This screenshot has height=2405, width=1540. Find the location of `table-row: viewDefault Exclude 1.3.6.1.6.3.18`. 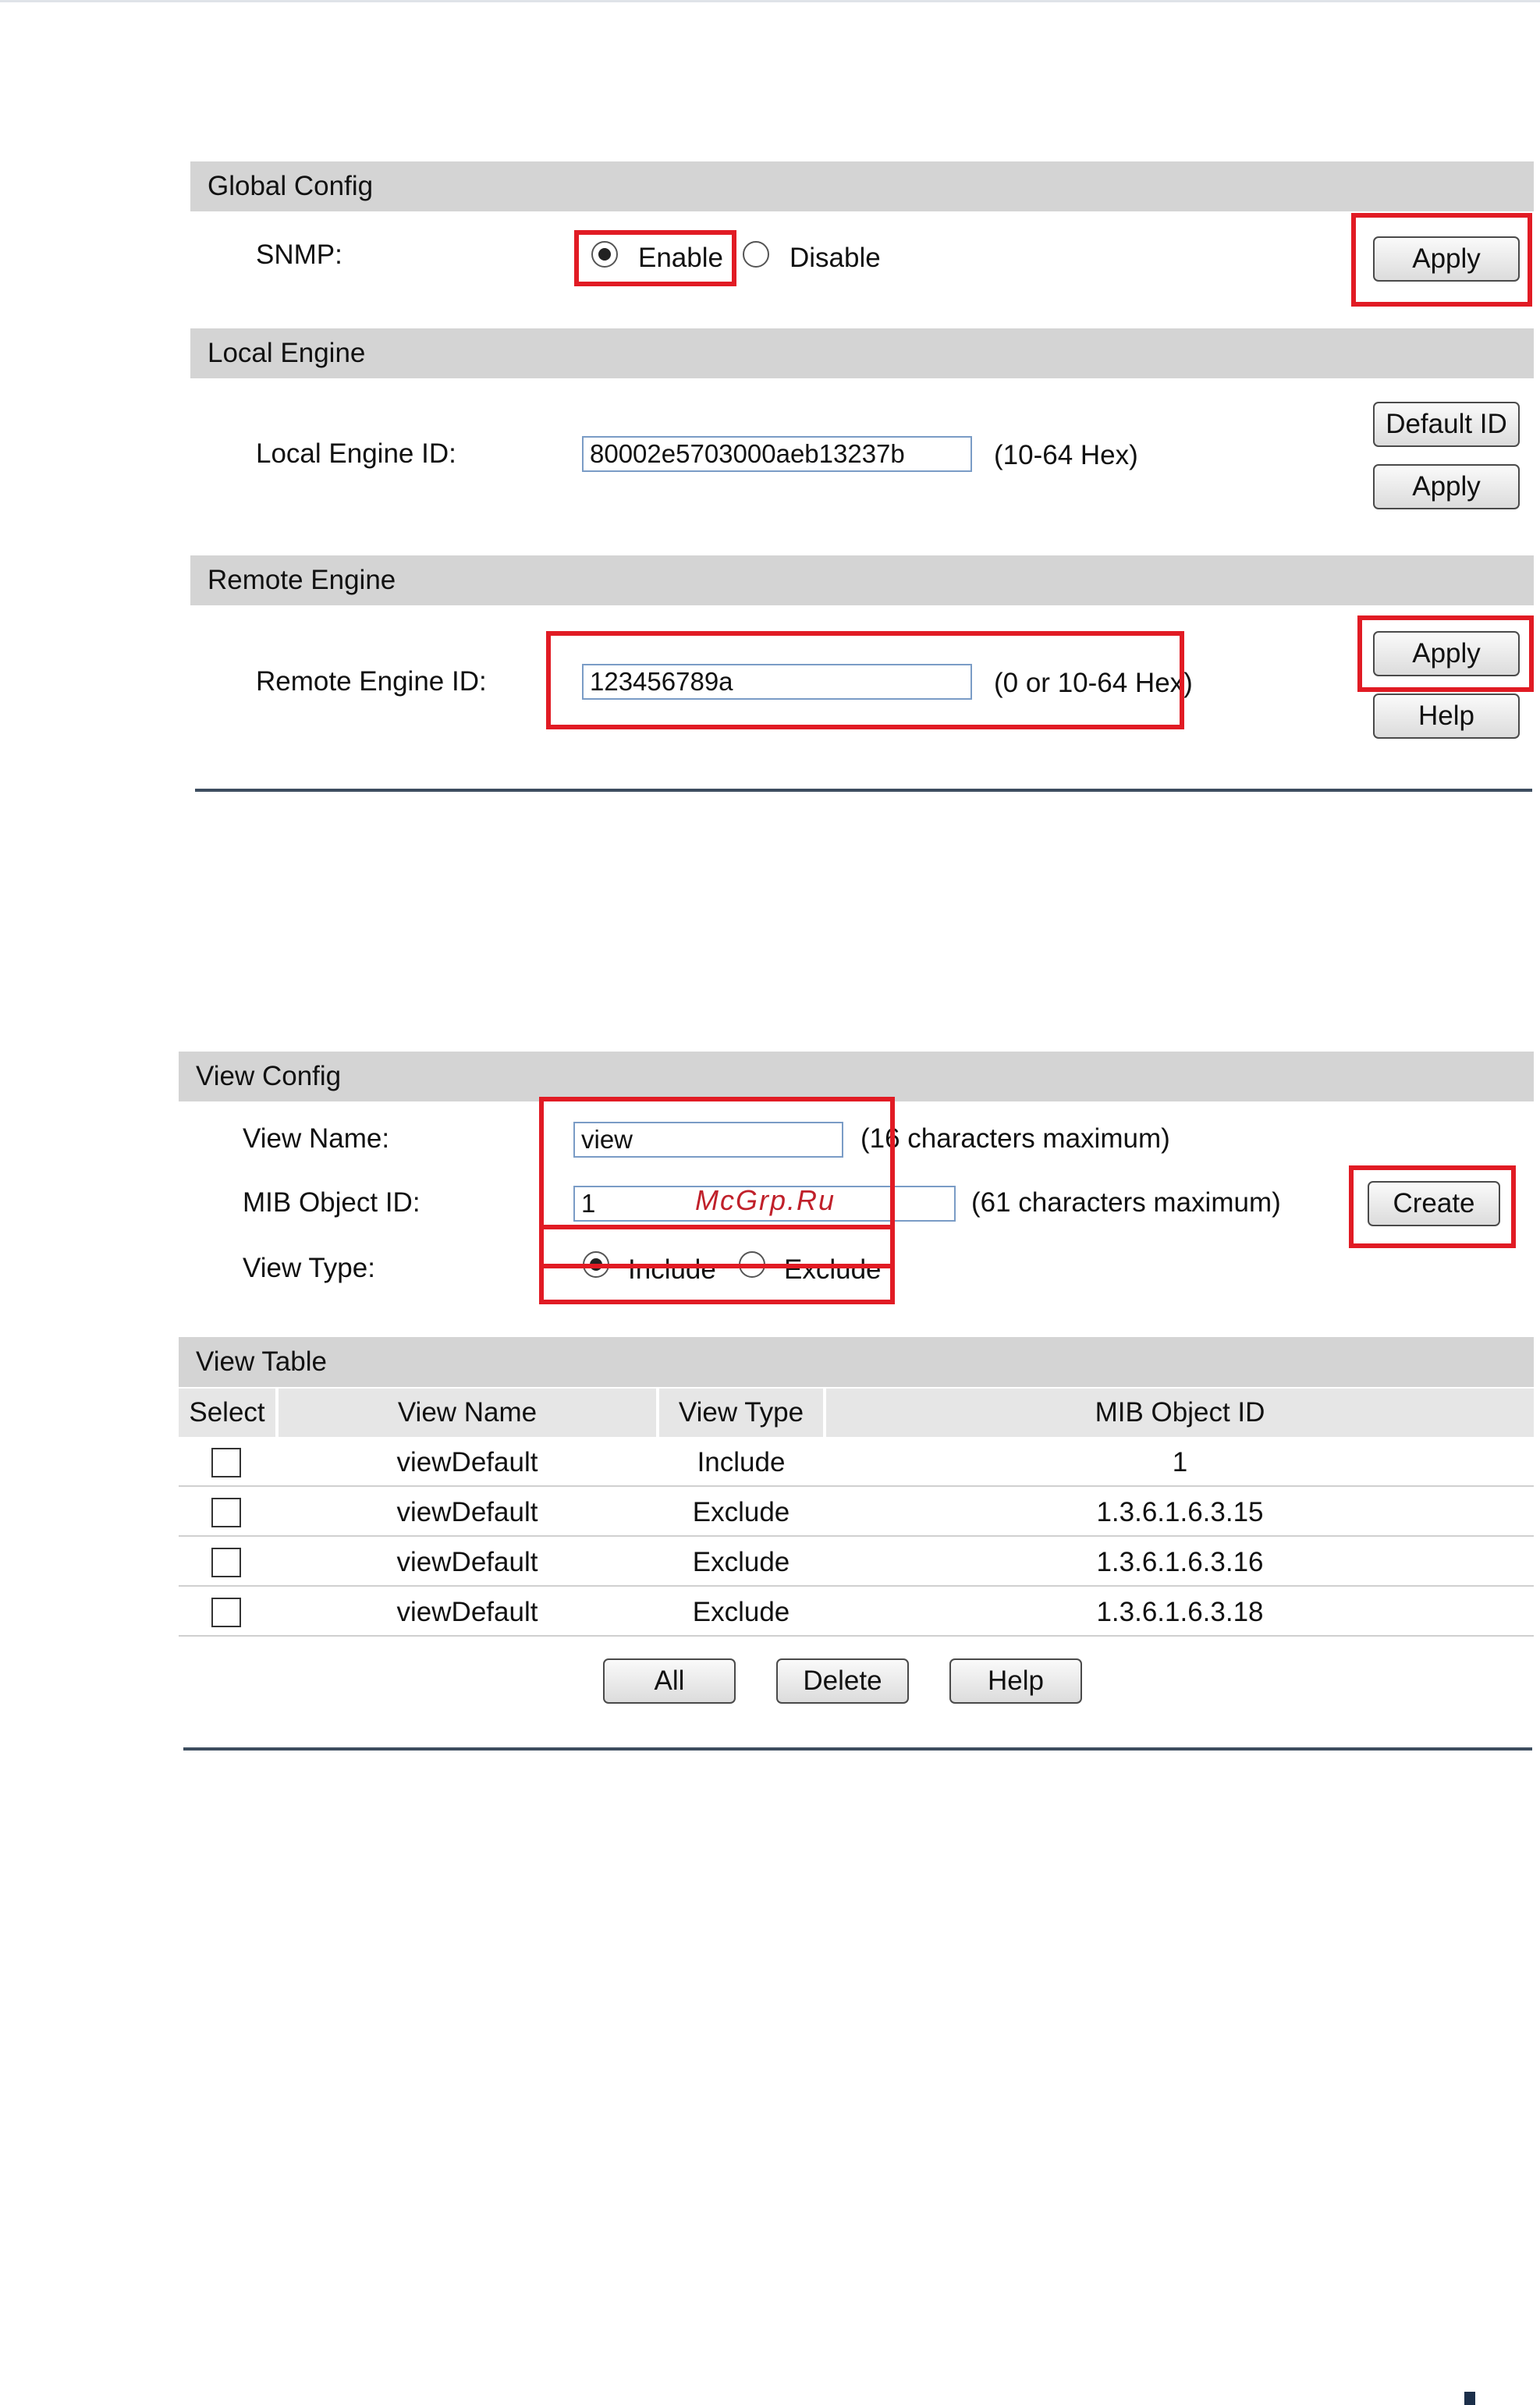

table-row: viewDefault Exclude 1.3.6.1.6.3.18 is located at coordinates (856, 1612).